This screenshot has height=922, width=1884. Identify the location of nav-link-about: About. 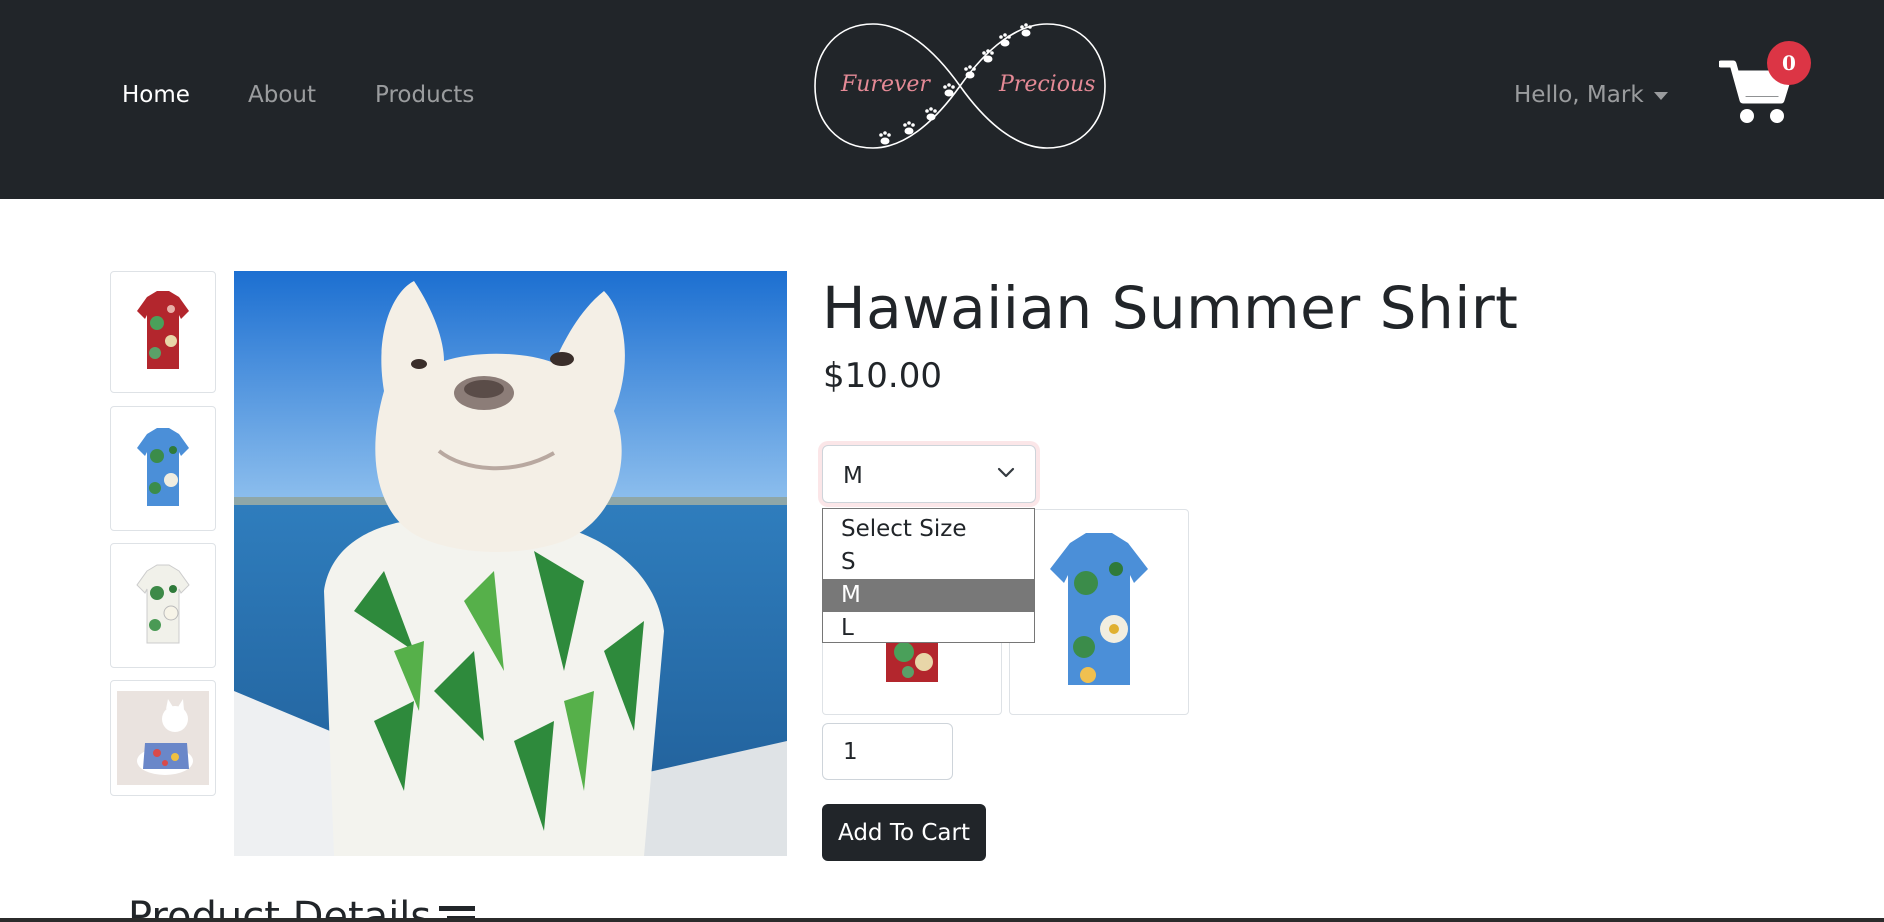
(282, 95).